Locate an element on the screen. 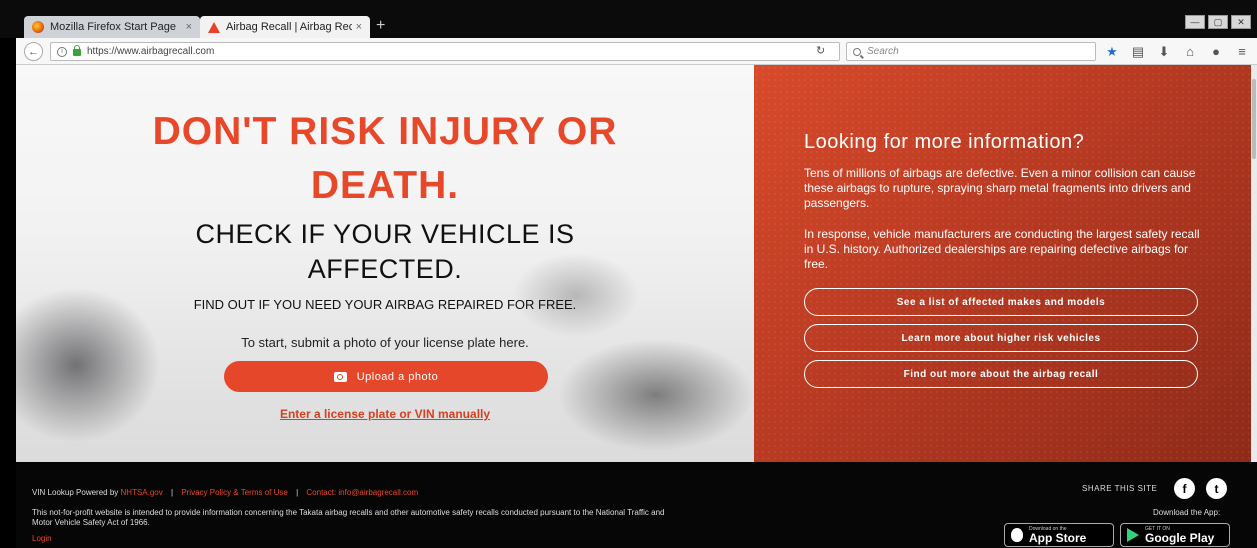 The height and width of the screenshot is (548, 1257). badge-big-text: Google Play is located at coordinates (1180, 537).